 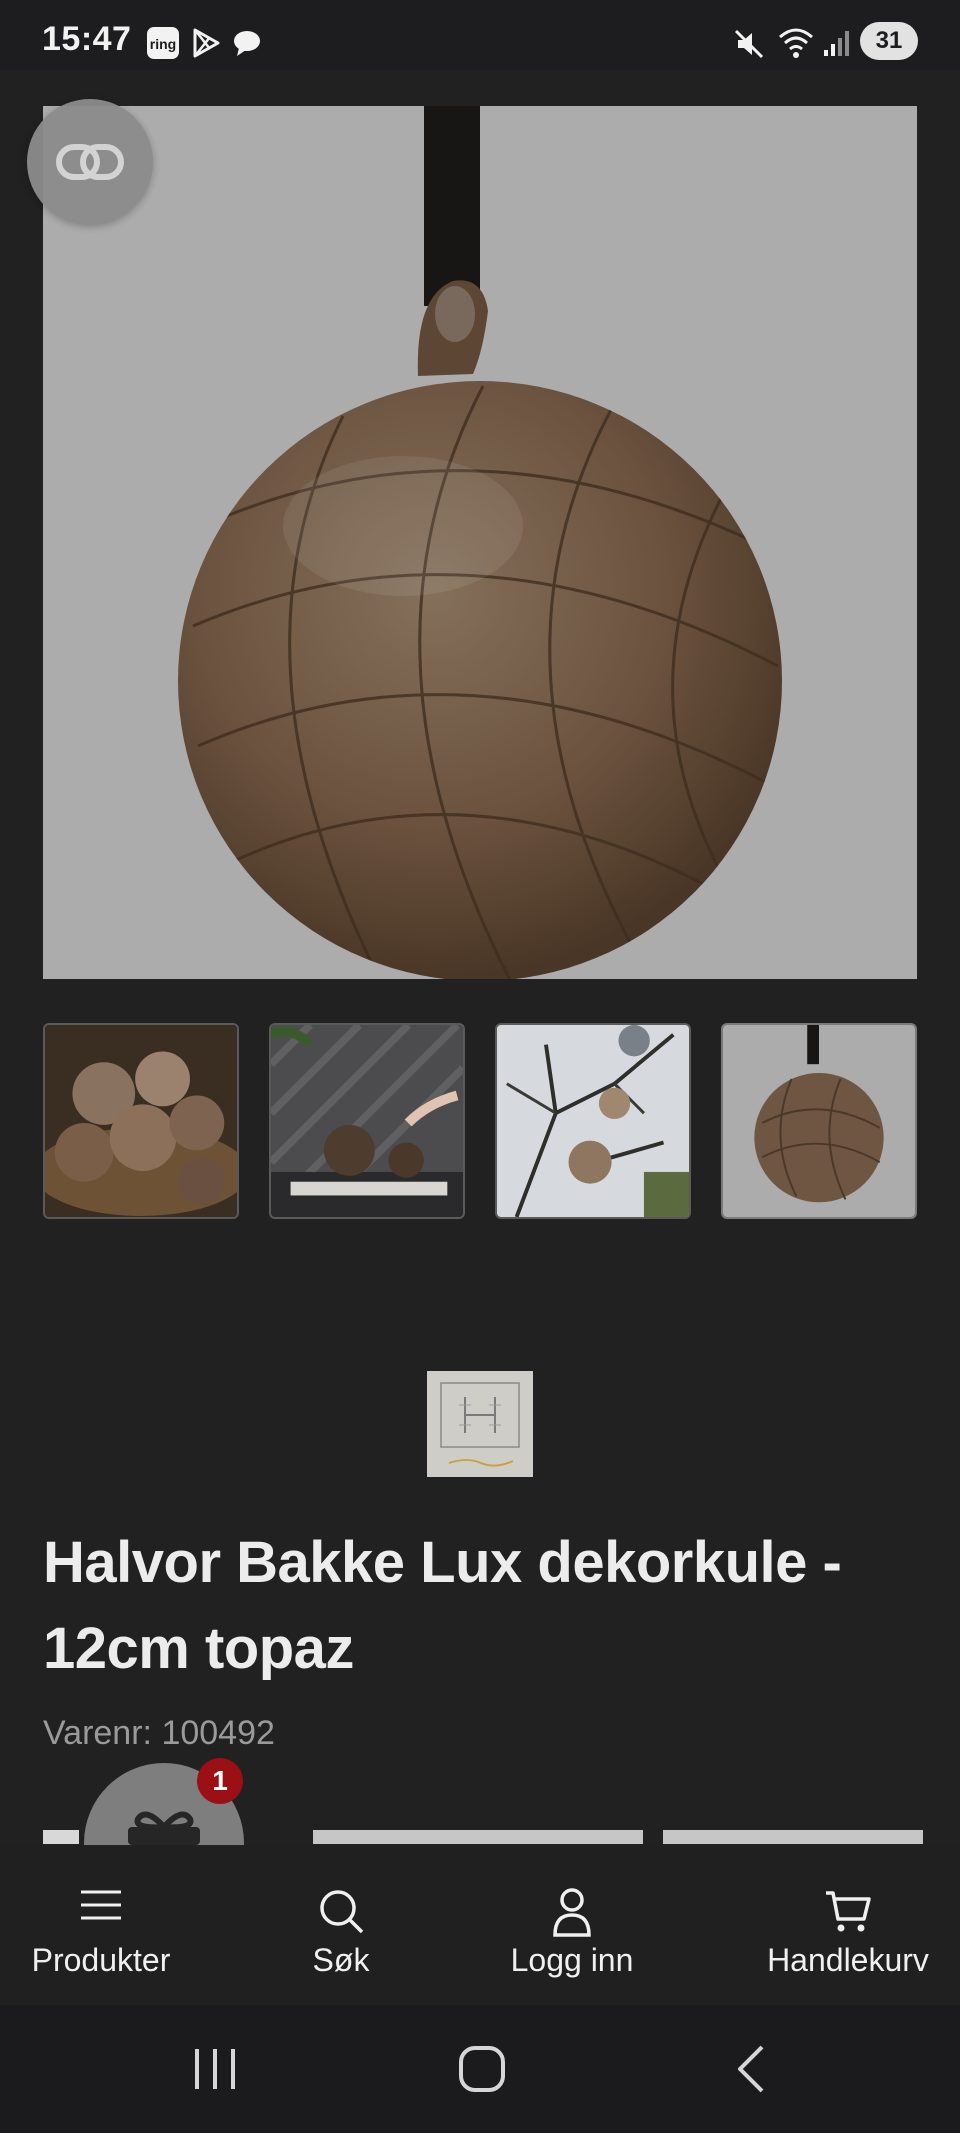 I want to click on chat-bubble-icon, so click(x=247, y=45).